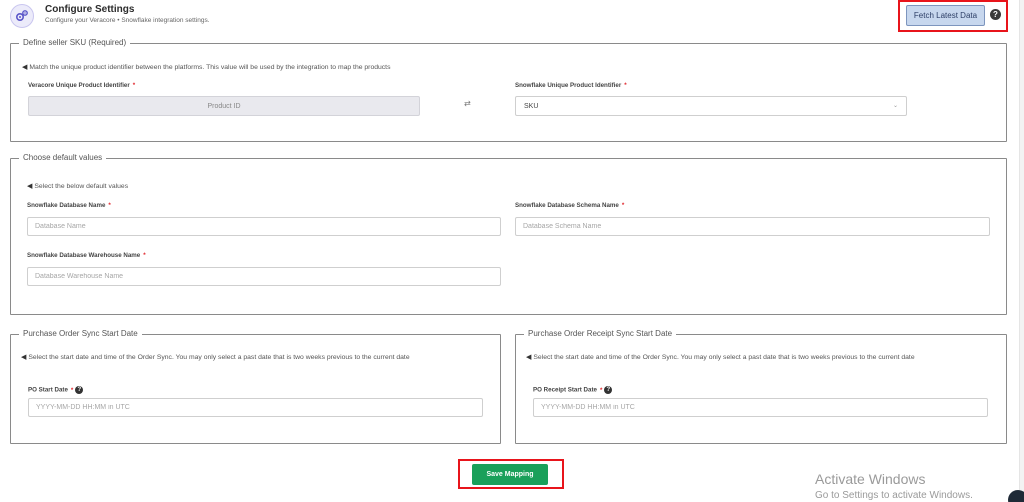 The image size is (1024, 502). What do you see at coordinates (1016, 496) in the screenshot?
I see `taskbar-corner-icon` at bounding box center [1016, 496].